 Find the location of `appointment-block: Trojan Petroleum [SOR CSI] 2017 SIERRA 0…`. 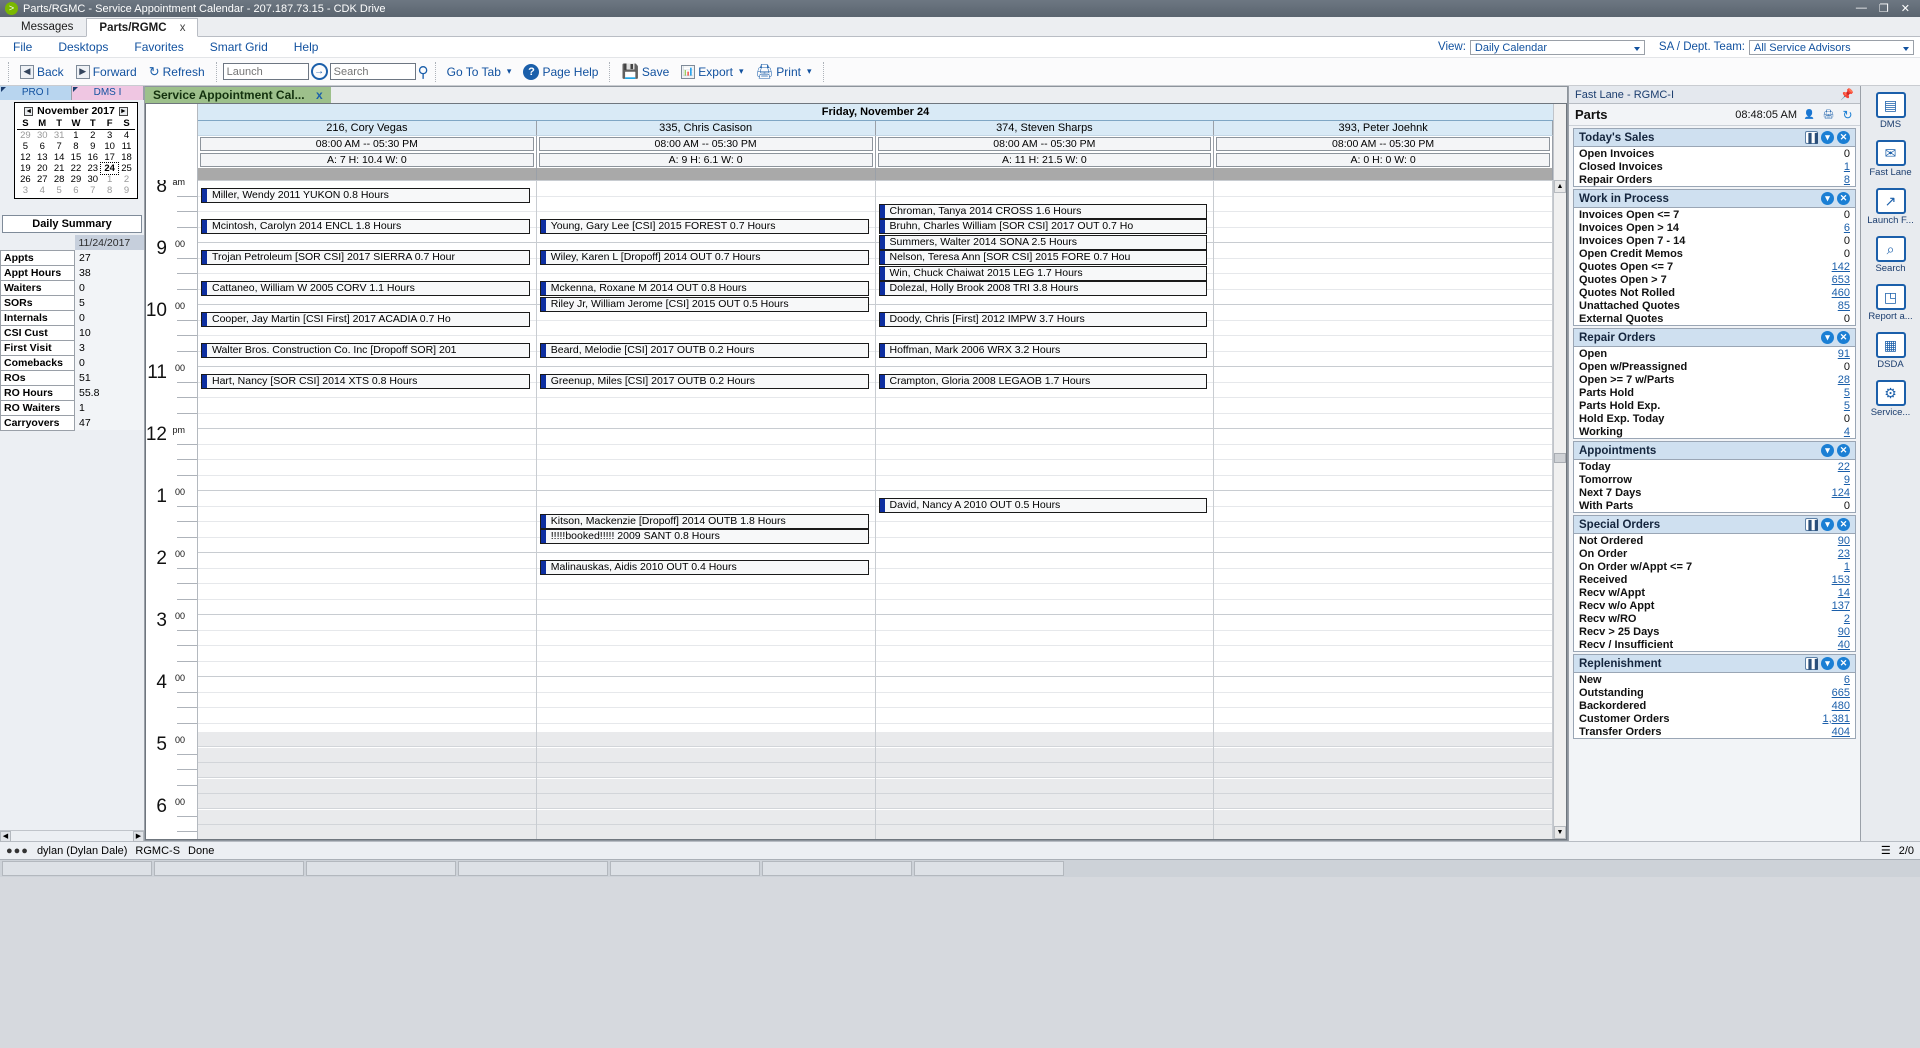

appointment-block: Trojan Petroleum [SOR CSI] 2017 SIERRA 0… is located at coordinates (365, 257).